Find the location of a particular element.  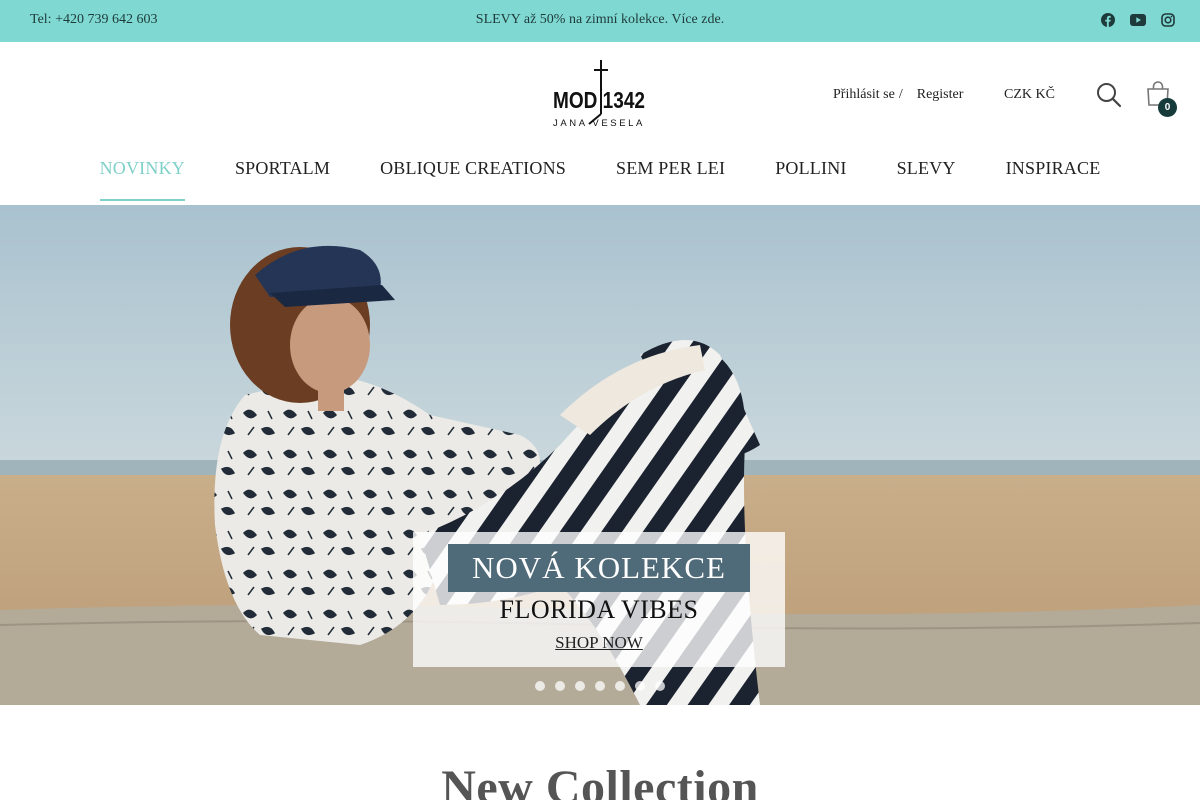

hero-headline: NOVÁ KOLEKCE is located at coordinates (599, 568).